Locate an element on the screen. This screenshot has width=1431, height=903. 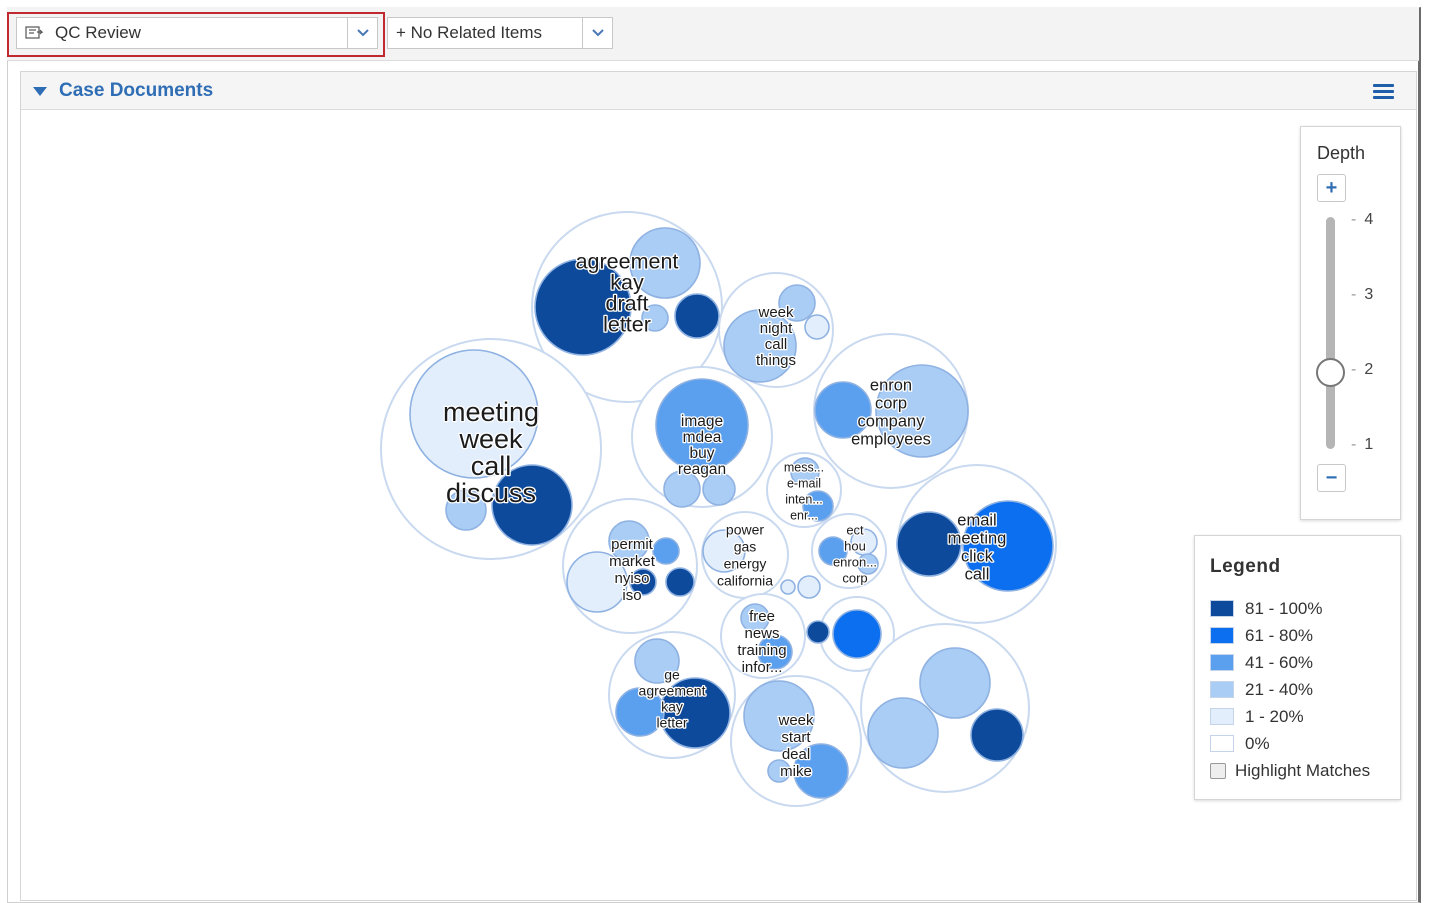
cluster-enron-corp: enroncorpcompanyemployees is located at coordinates (891, 411).